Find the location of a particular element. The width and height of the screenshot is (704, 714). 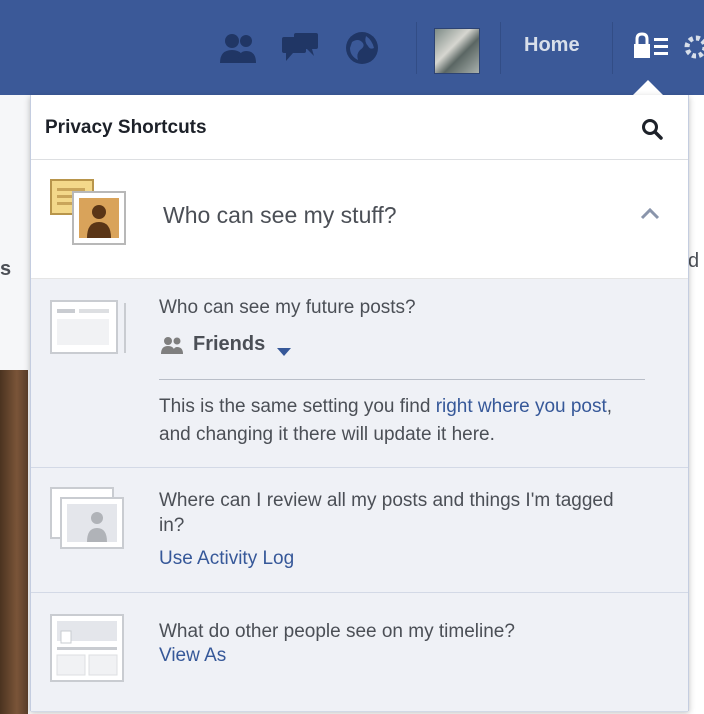

friends-icon is located at coordinates (172, 345).